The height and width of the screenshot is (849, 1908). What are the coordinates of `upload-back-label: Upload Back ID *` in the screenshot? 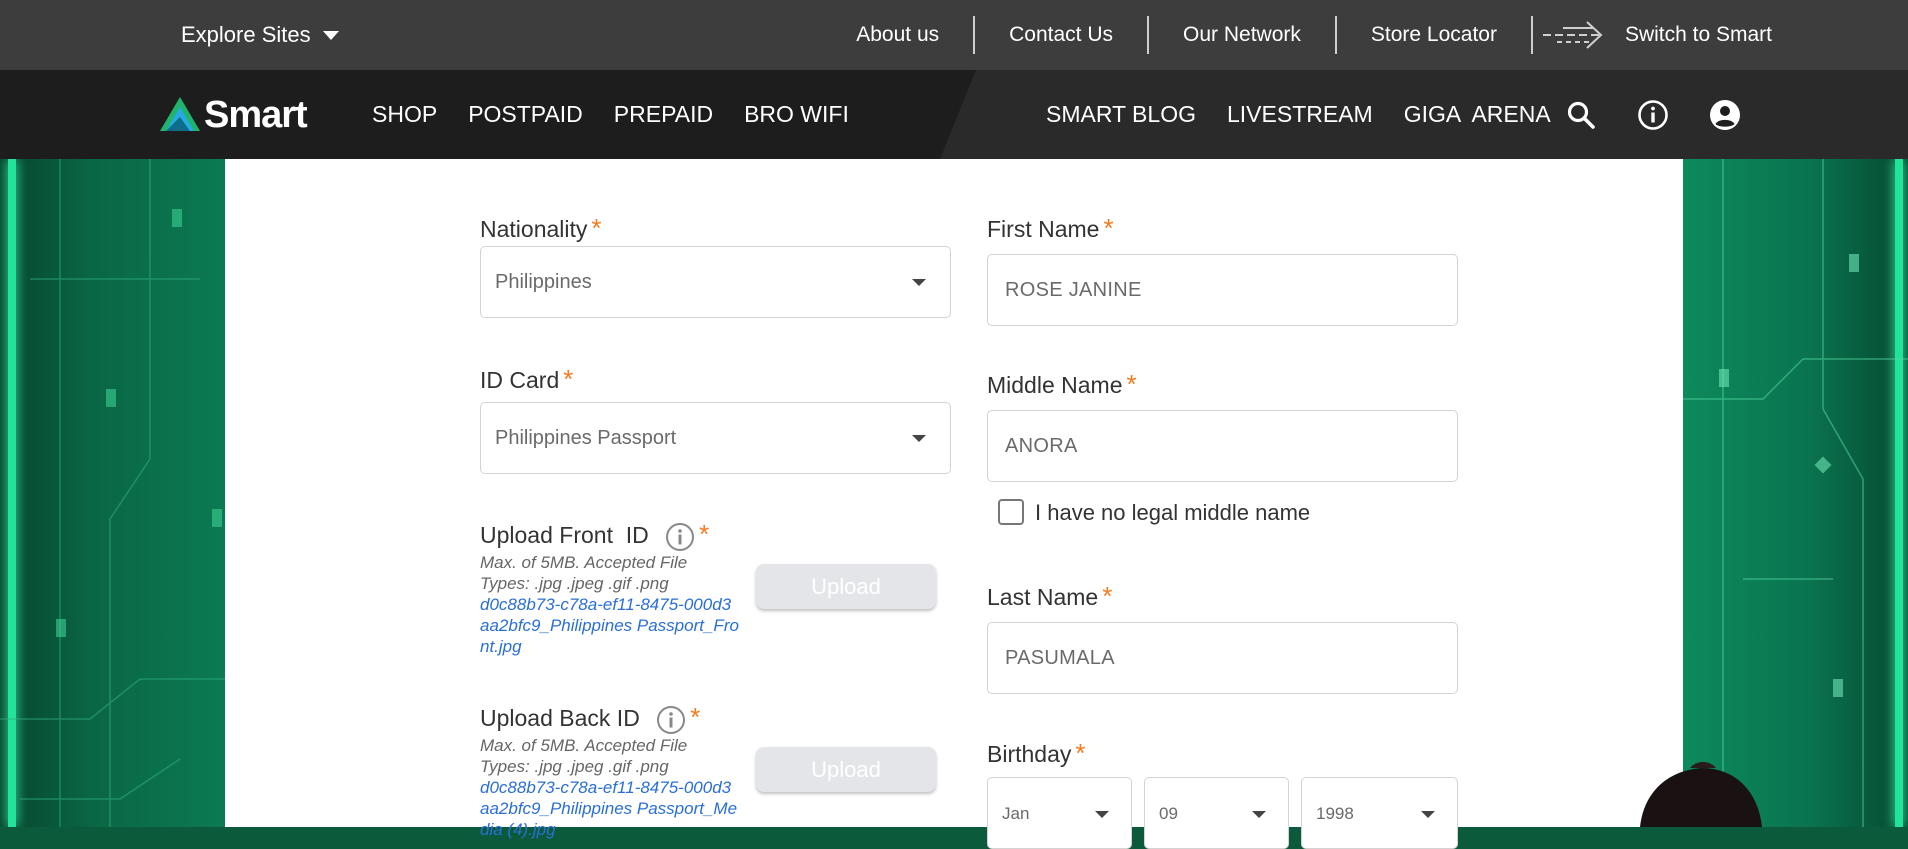 It's located at (590, 718).